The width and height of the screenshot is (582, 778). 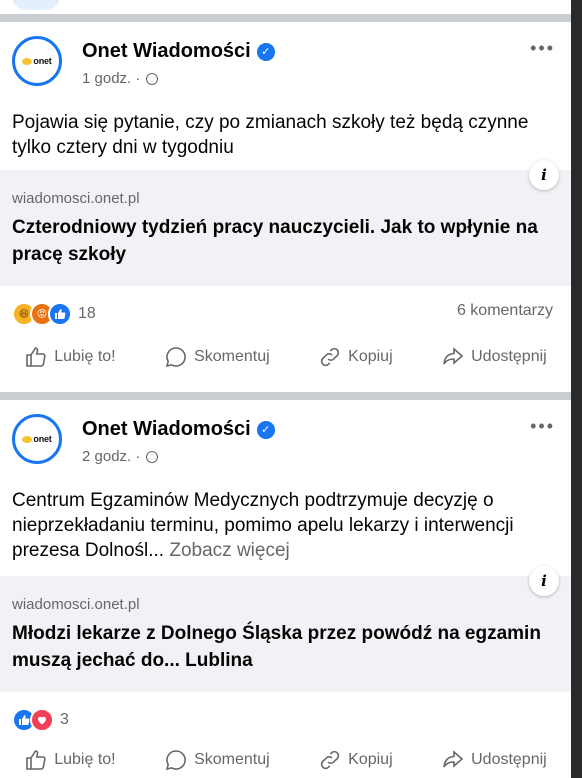 What do you see at coordinates (60, 314) in the screenshot?
I see `like-reaction-icon` at bounding box center [60, 314].